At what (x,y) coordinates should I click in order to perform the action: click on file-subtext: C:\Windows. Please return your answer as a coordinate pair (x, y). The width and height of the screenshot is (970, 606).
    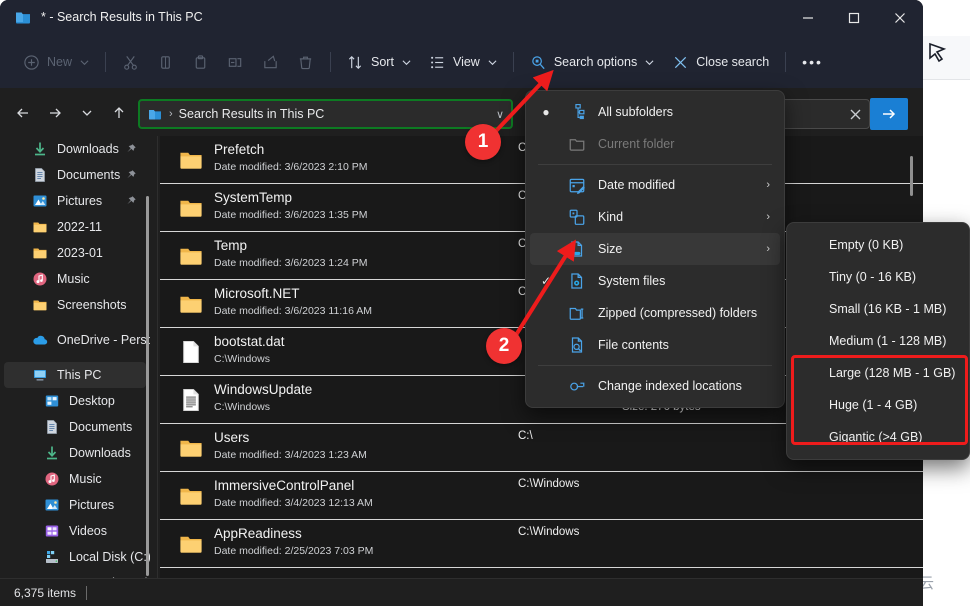
    Looking at the image, I should click on (242, 359).